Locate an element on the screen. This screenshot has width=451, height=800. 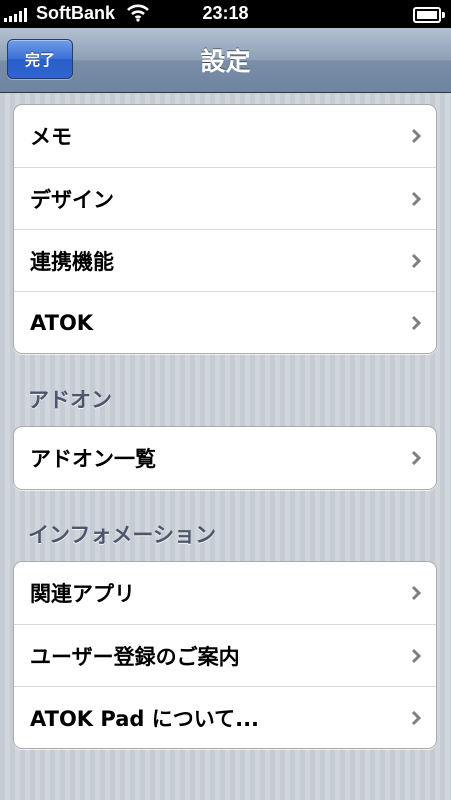
status-bar: SoftBank 23:18 is located at coordinates (225, 14).